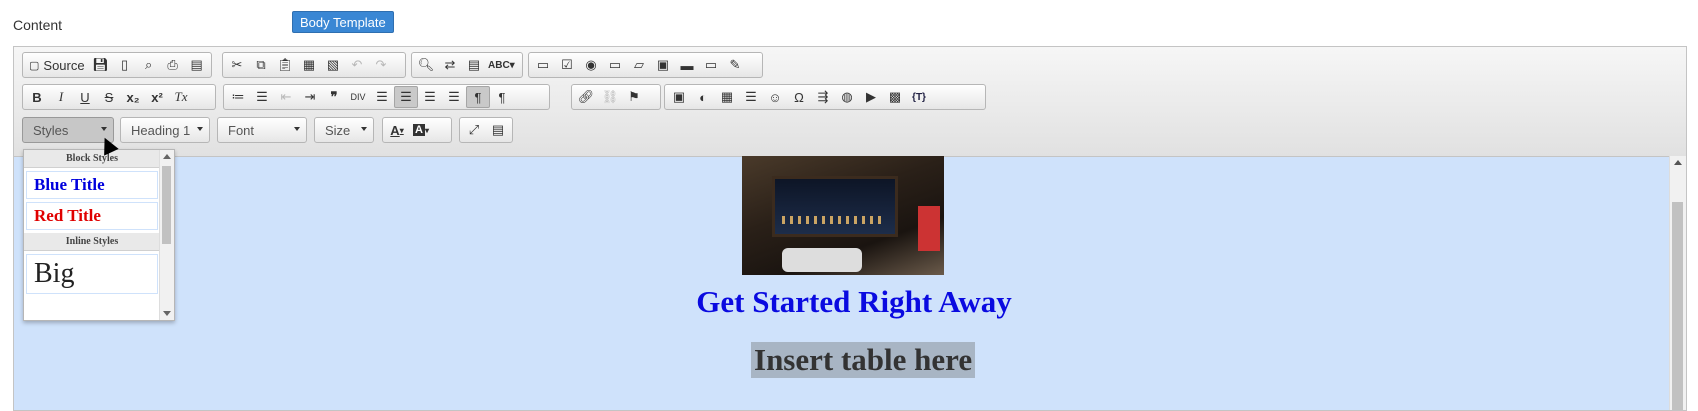  I want to click on align-center-icon: ☰, so click(406, 97).